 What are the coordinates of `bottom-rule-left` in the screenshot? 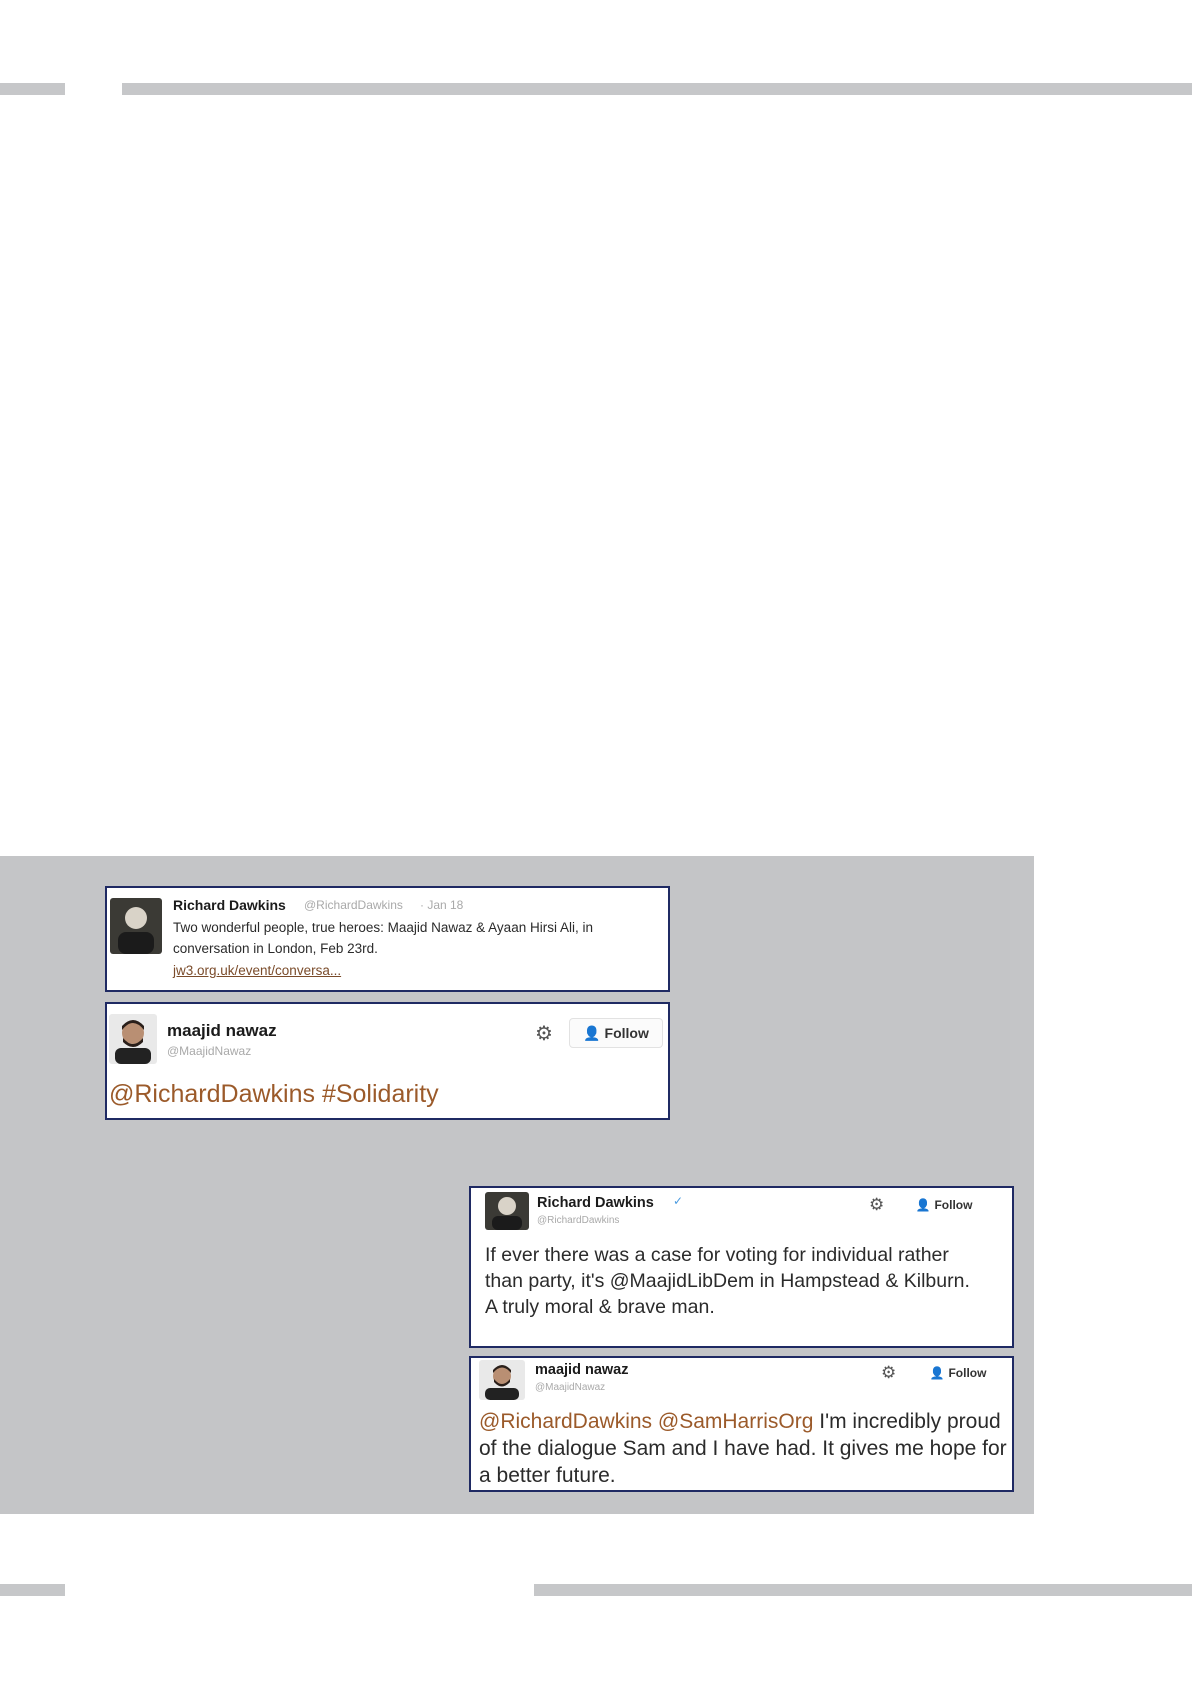 It's located at (32, 1590).